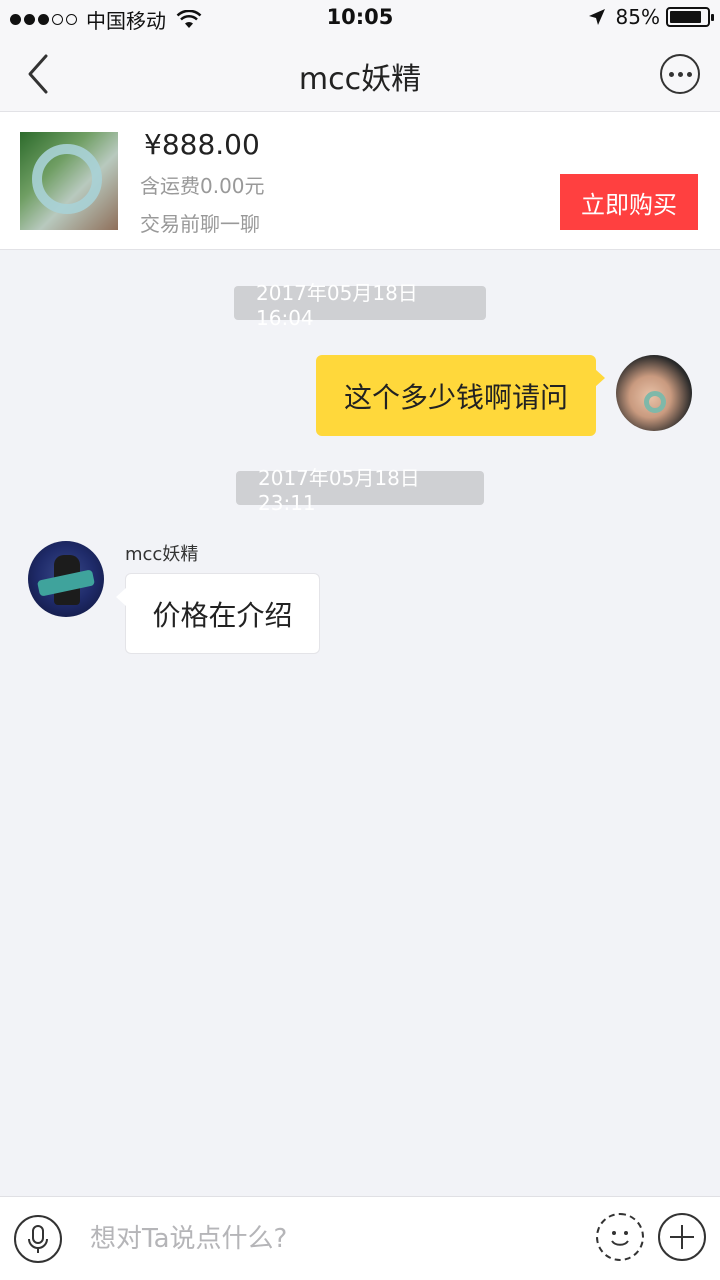 The image size is (720, 1280). I want to click on avatar-self, so click(654, 393).